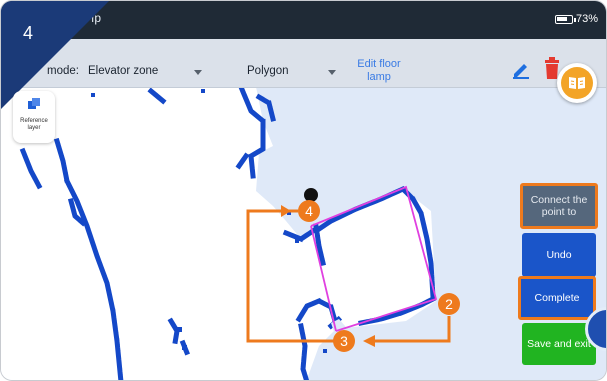  I want to click on reference-layer-label-1: Reference, so click(34, 121).